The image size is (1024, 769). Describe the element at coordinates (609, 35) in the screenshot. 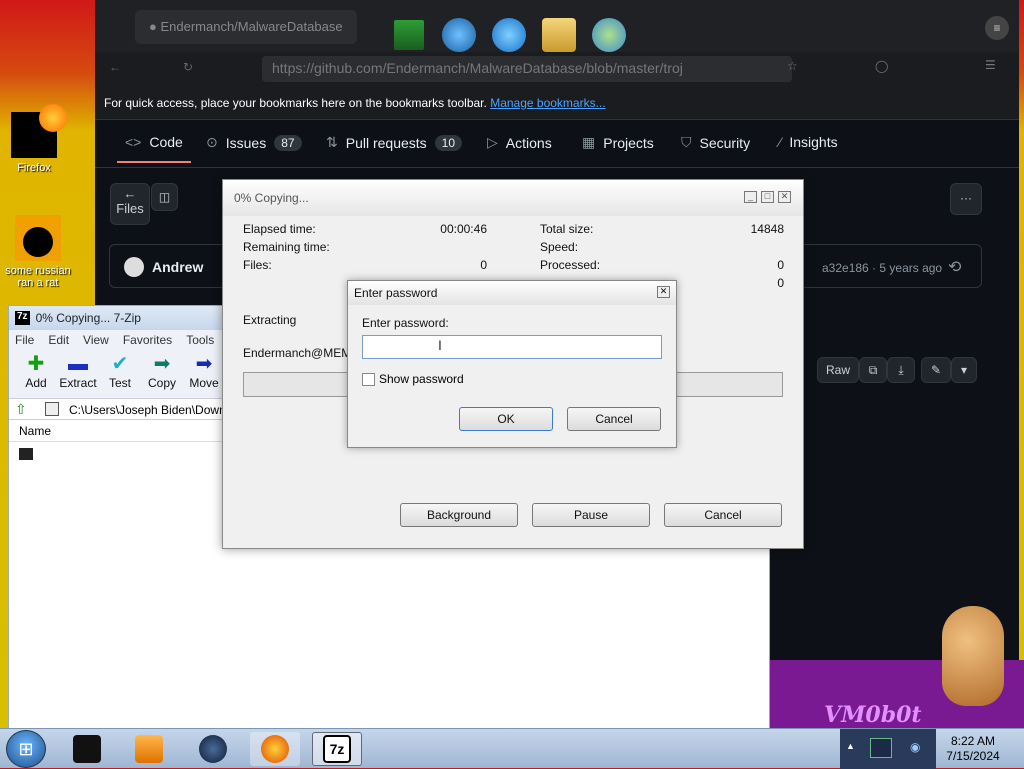

I see `users-icon` at that location.